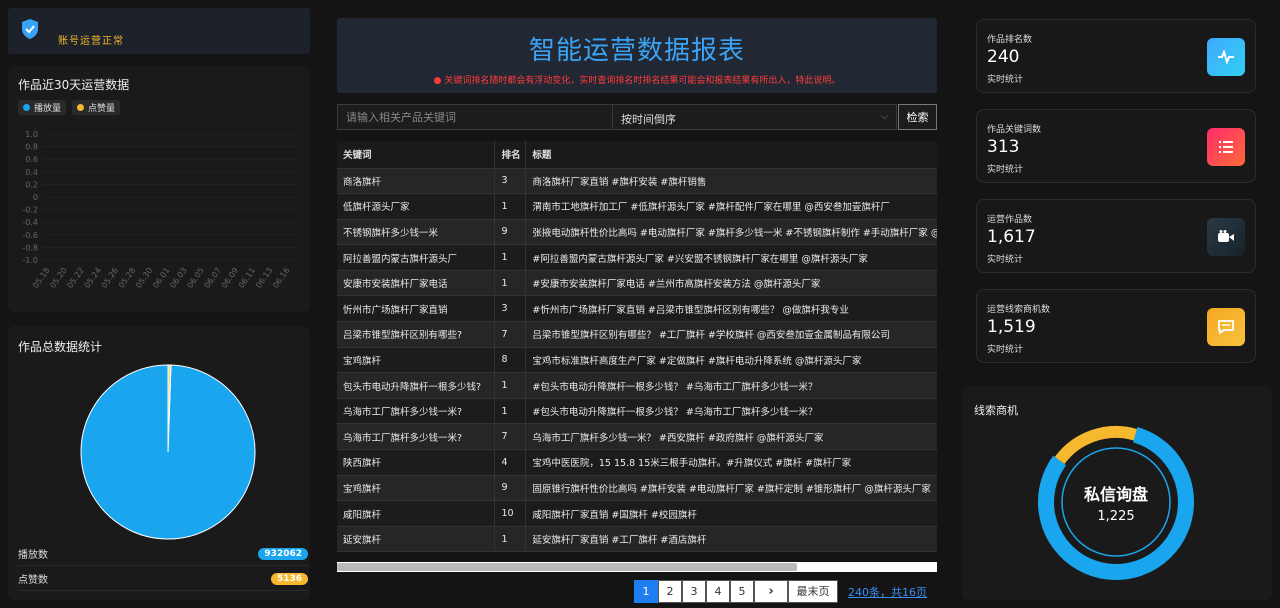  What do you see at coordinates (42, 107) in the screenshot?
I see `legend-item-plays: 播放量` at bounding box center [42, 107].